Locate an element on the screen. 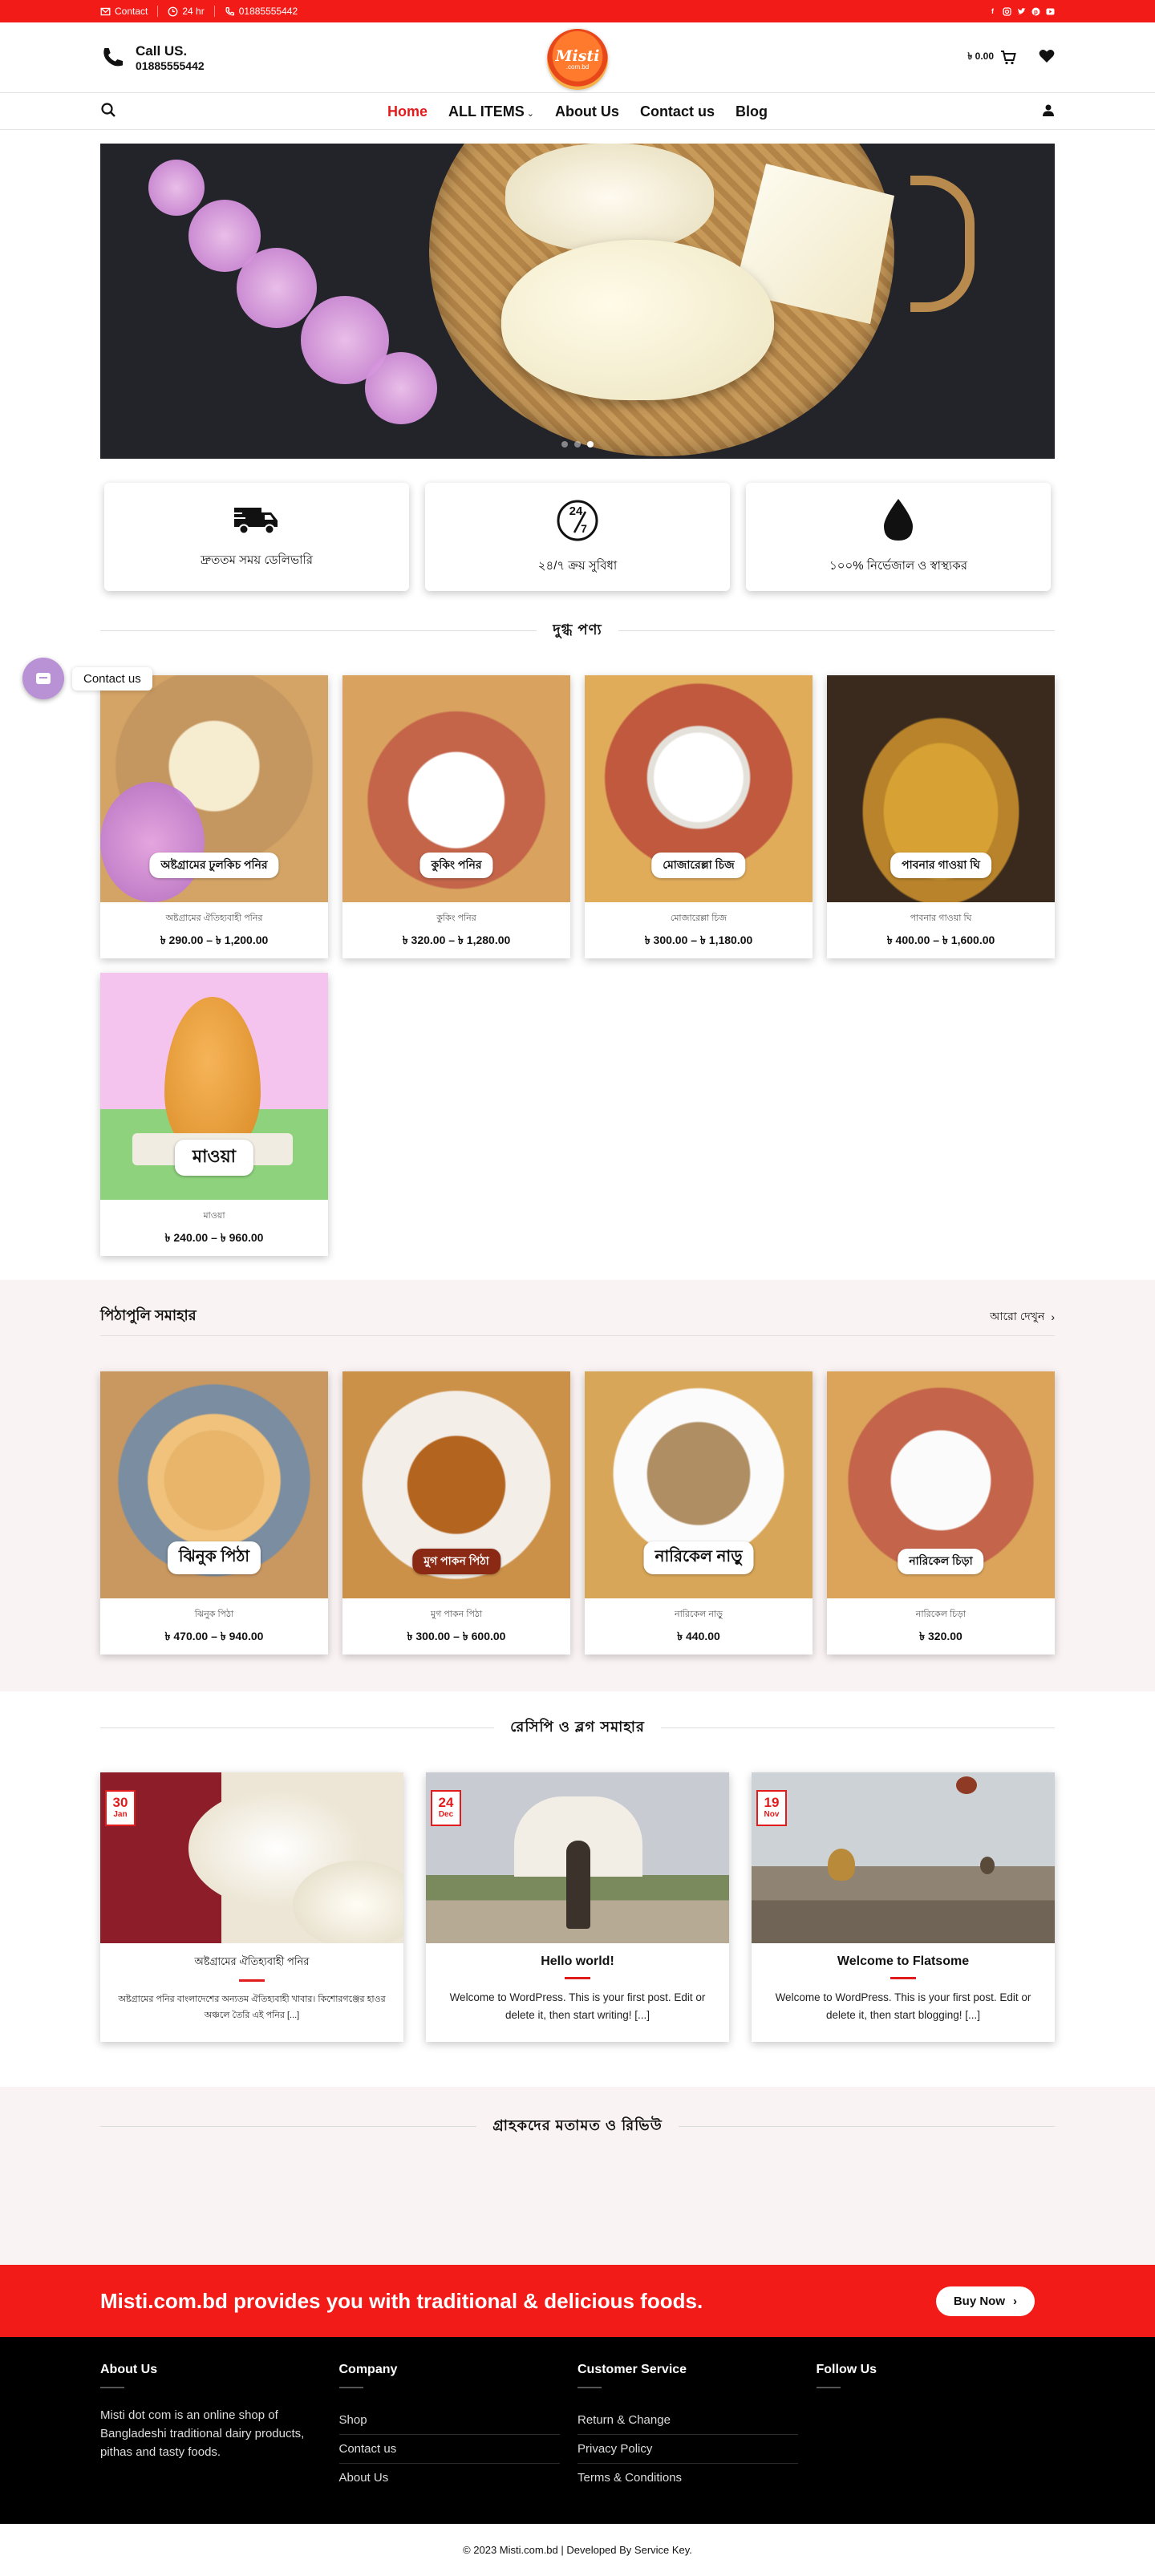 The width and height of the screenshot is (1155, 2576). nav-about-us: About Us is located at coordinates (587, 111).